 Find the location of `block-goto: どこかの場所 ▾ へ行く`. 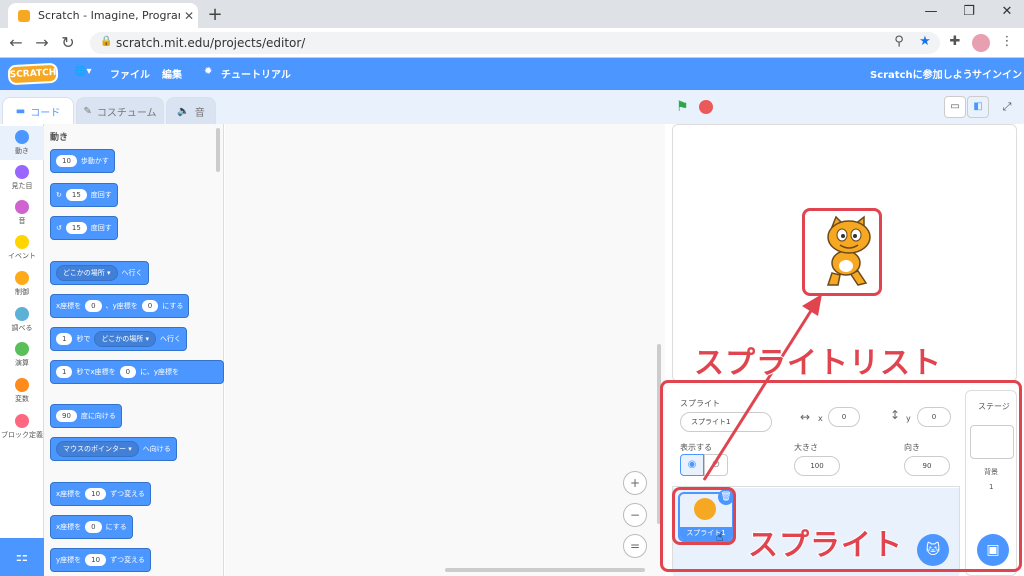

block-goto: どこかの場所 ▾ へ行く is located at coordinates (99, 273).